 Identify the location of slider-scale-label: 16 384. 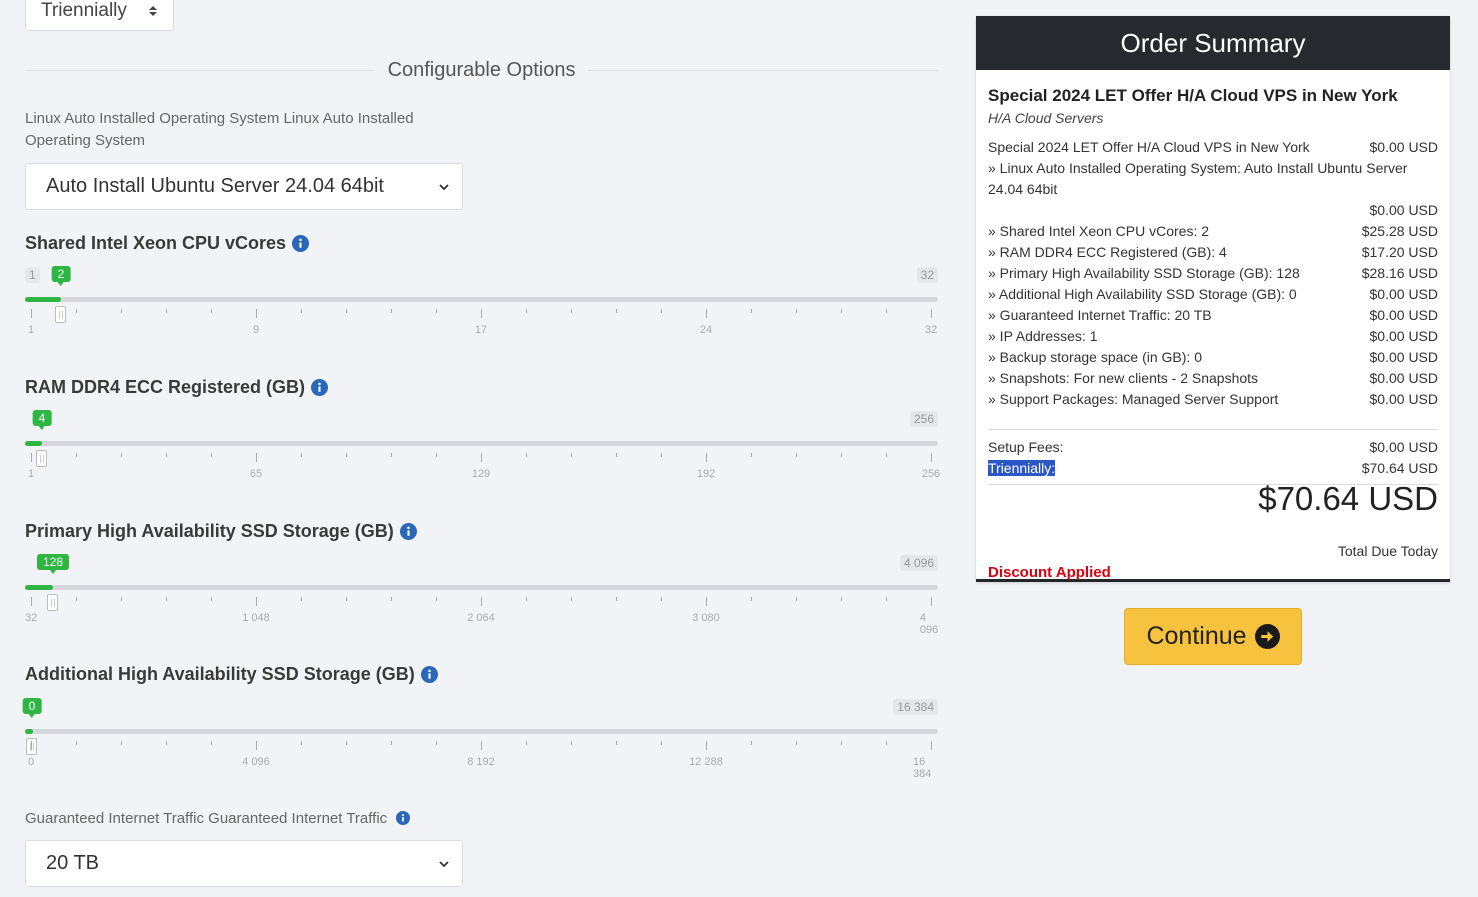
(922, 768).